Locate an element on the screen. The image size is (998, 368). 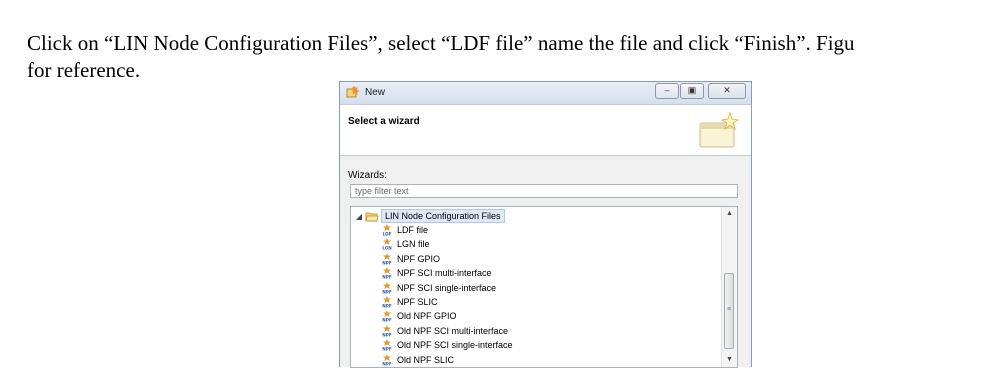
tree-item: NPF NPF GPIO is located at coordinates (410, 259).